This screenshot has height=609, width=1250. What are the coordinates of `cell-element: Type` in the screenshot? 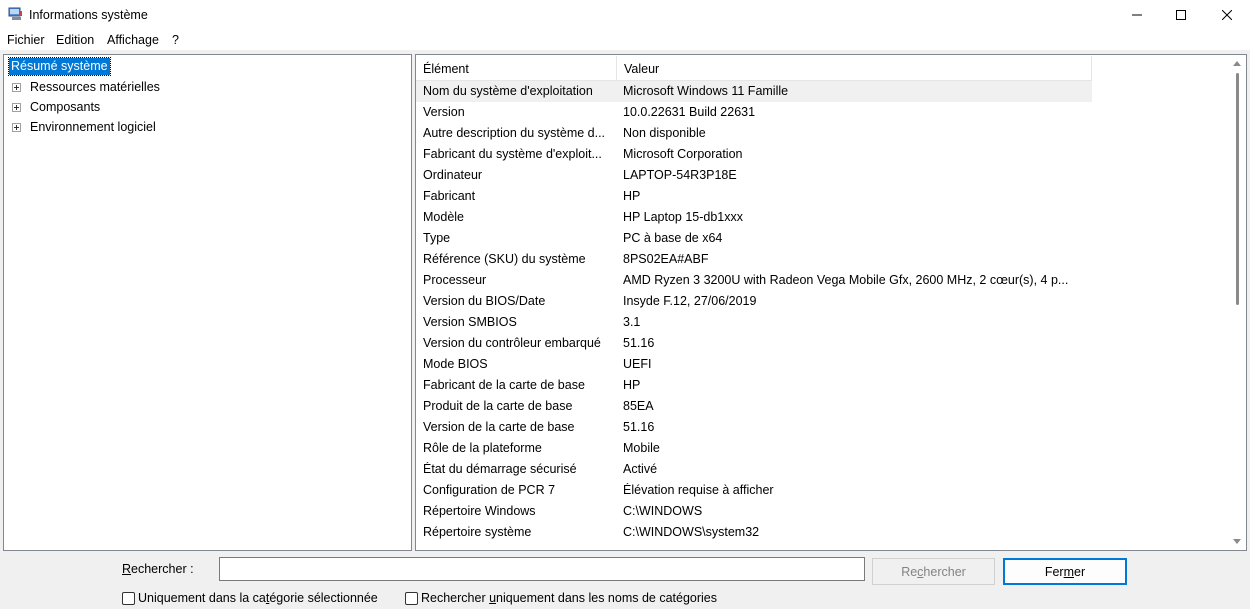 It's located at (437, 238).